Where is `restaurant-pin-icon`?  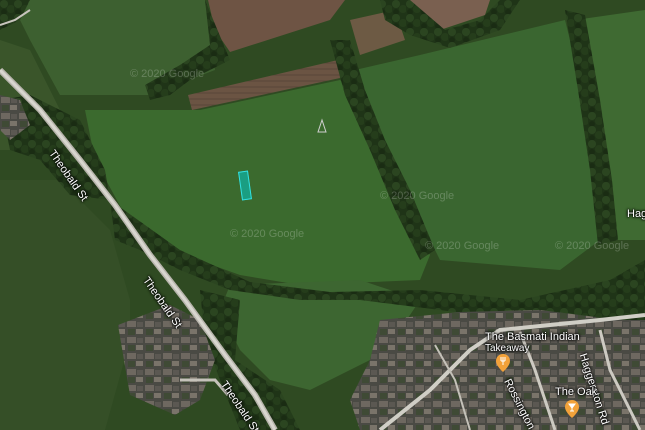
restaurant-pin-icon is located at coordinates (503, 363).